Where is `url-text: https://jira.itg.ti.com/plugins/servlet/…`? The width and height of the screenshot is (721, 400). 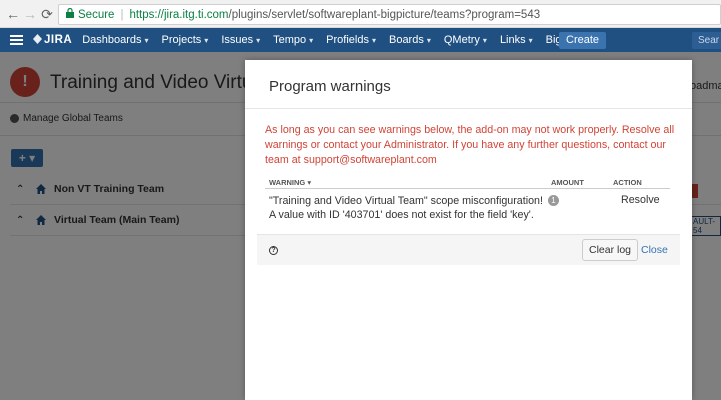 url-text: https://jira.itg.ti.com/plugins/servlet/… is located at coordinates (334, 15).